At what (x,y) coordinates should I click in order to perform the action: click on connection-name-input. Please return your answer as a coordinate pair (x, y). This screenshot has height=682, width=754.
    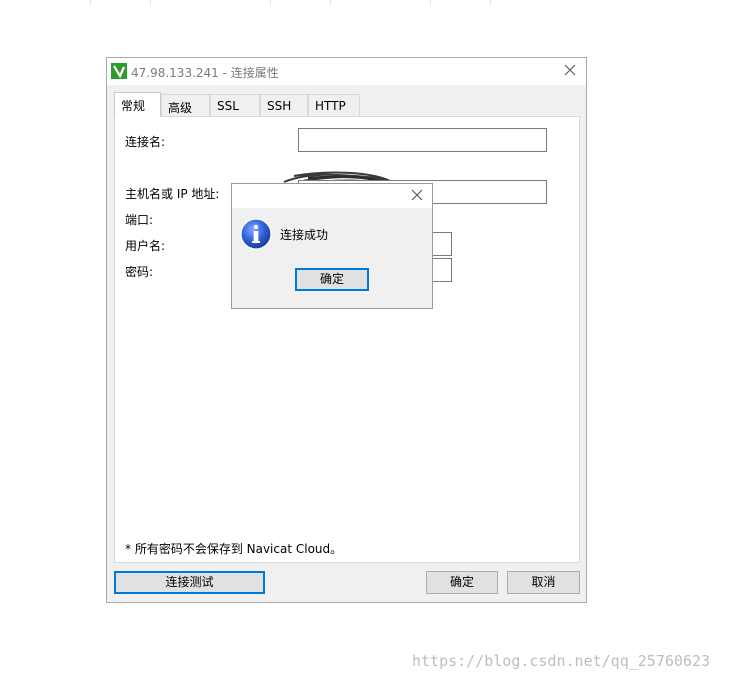
    Looking at the image, I should click on (422, 140).